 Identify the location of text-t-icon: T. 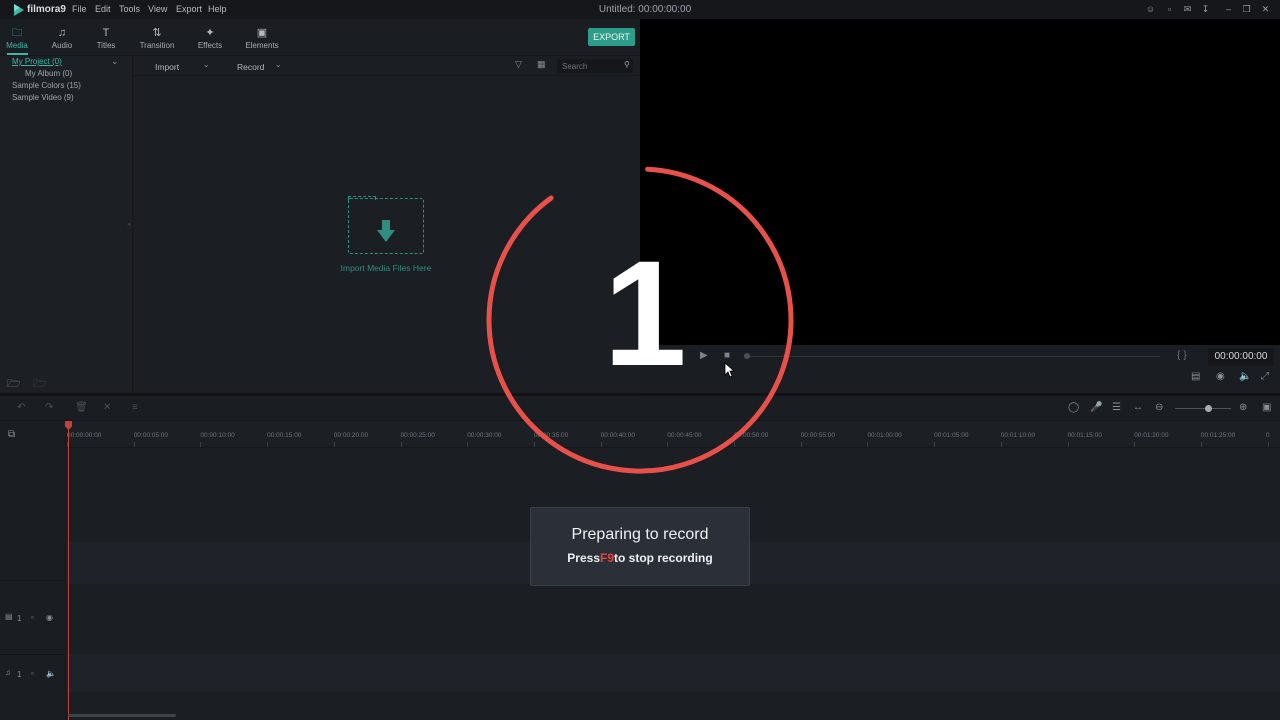
(106, 33).